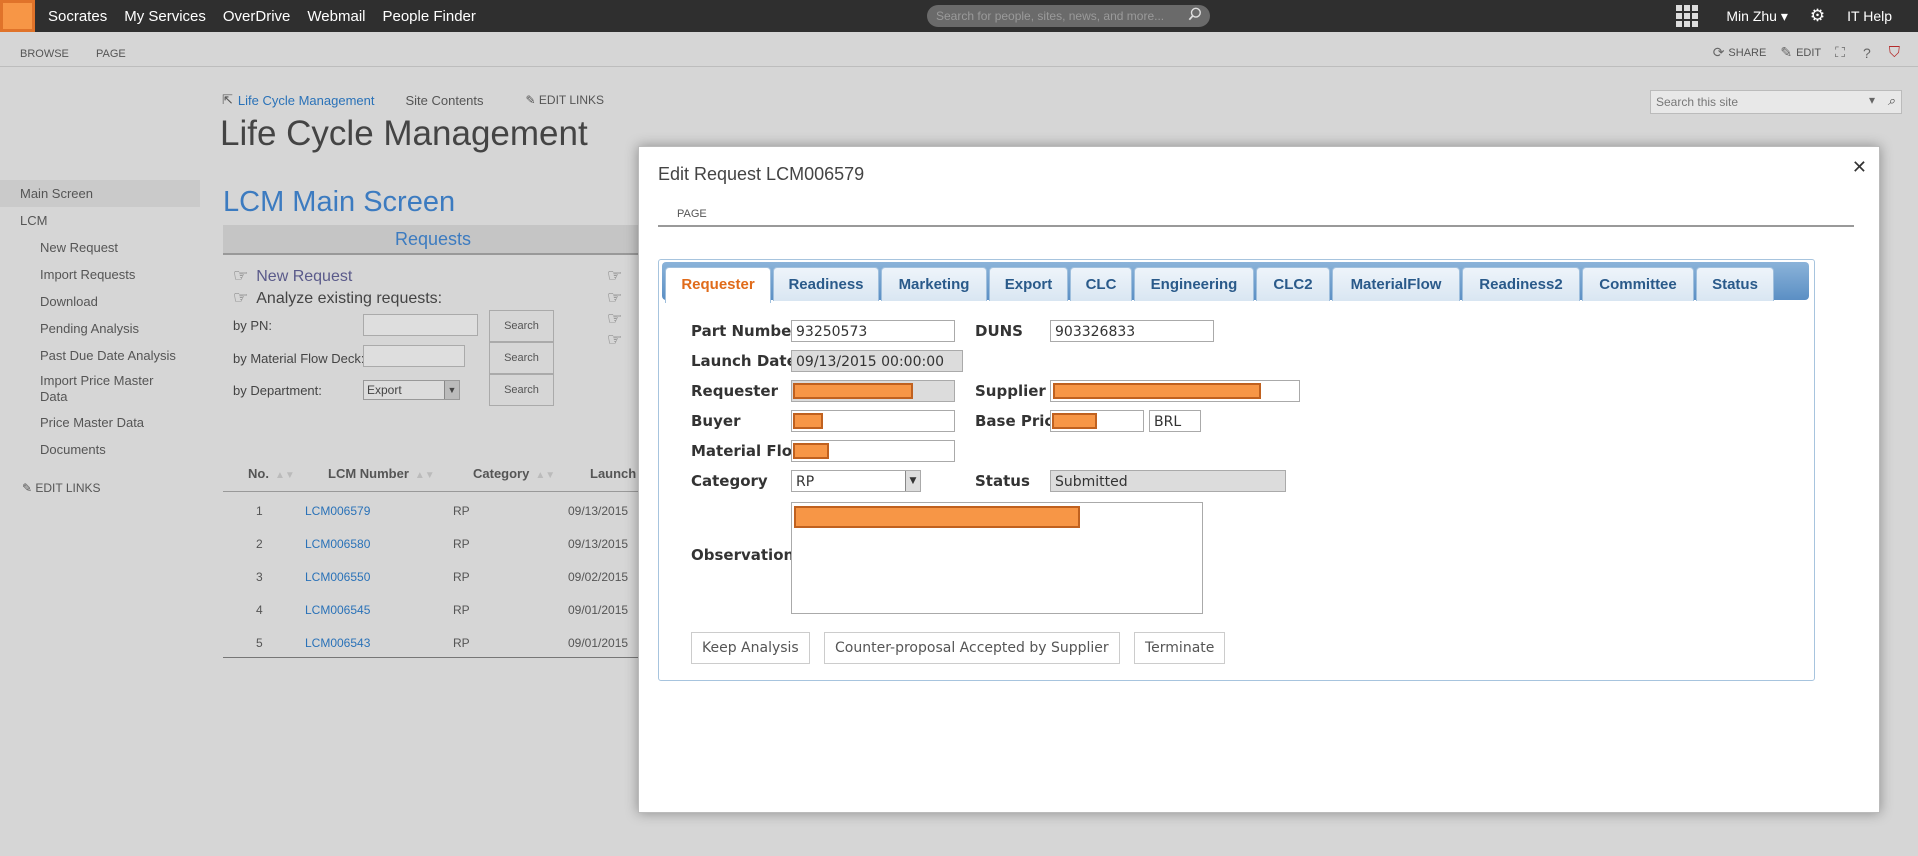  Describe the element at coordinates (1074, 421) in the screenshot. I see `redacted-base-price` at that location.